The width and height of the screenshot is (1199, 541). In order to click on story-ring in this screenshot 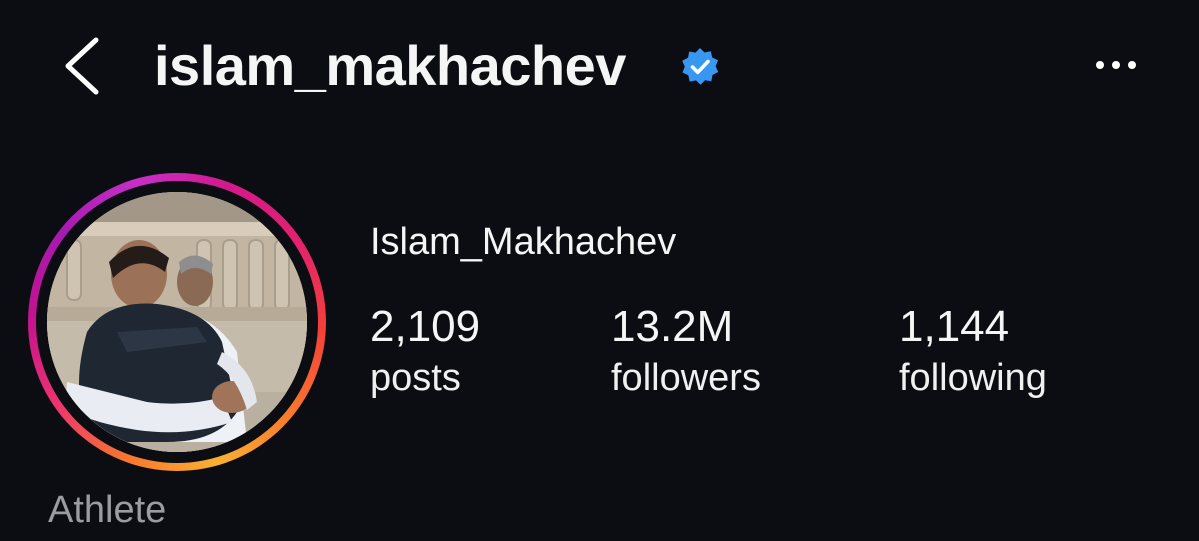, I will do `click(177, 322)`.